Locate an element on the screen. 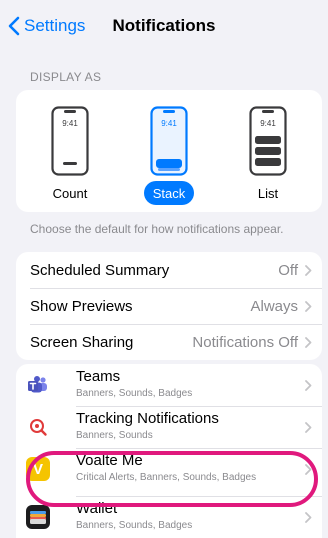  display-option-label-selected: Stack is located at coordinates (169, 193).